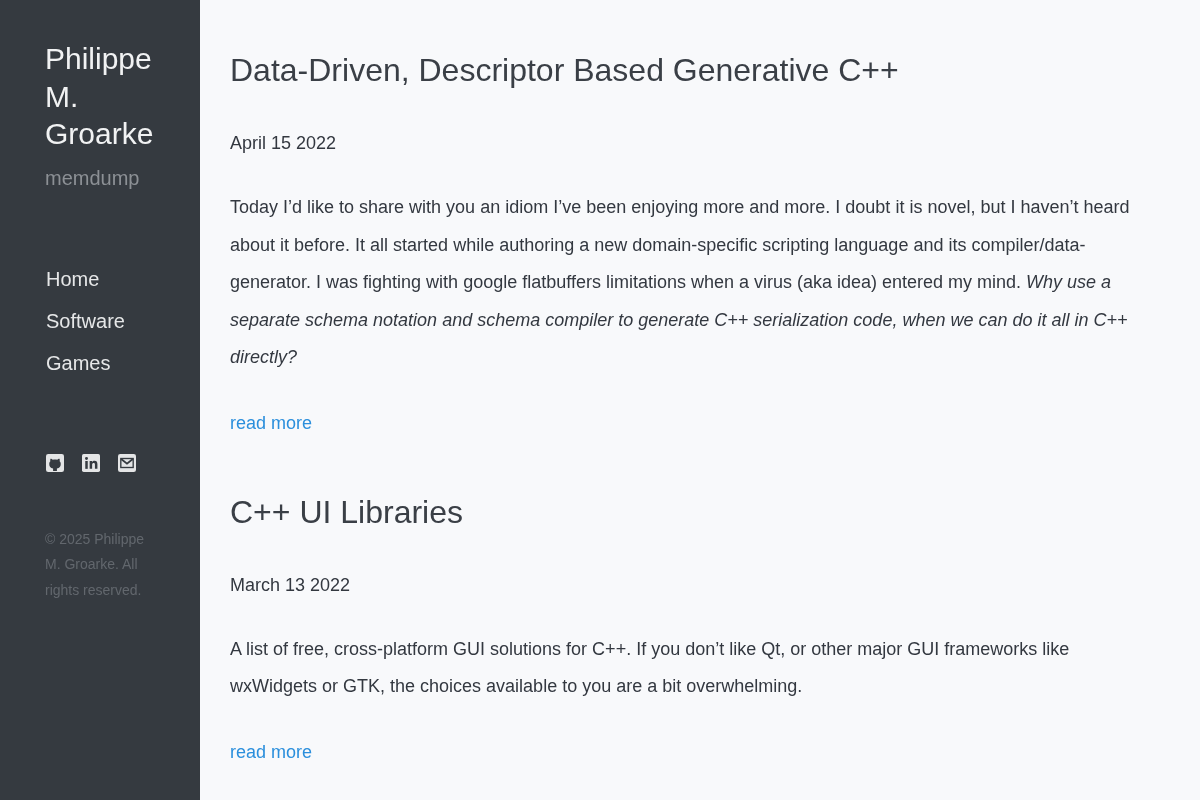  What do you see at coordinates (85, 320) in the screenshot?
I see `nav-link: Software` at bounding box center [85, 320].